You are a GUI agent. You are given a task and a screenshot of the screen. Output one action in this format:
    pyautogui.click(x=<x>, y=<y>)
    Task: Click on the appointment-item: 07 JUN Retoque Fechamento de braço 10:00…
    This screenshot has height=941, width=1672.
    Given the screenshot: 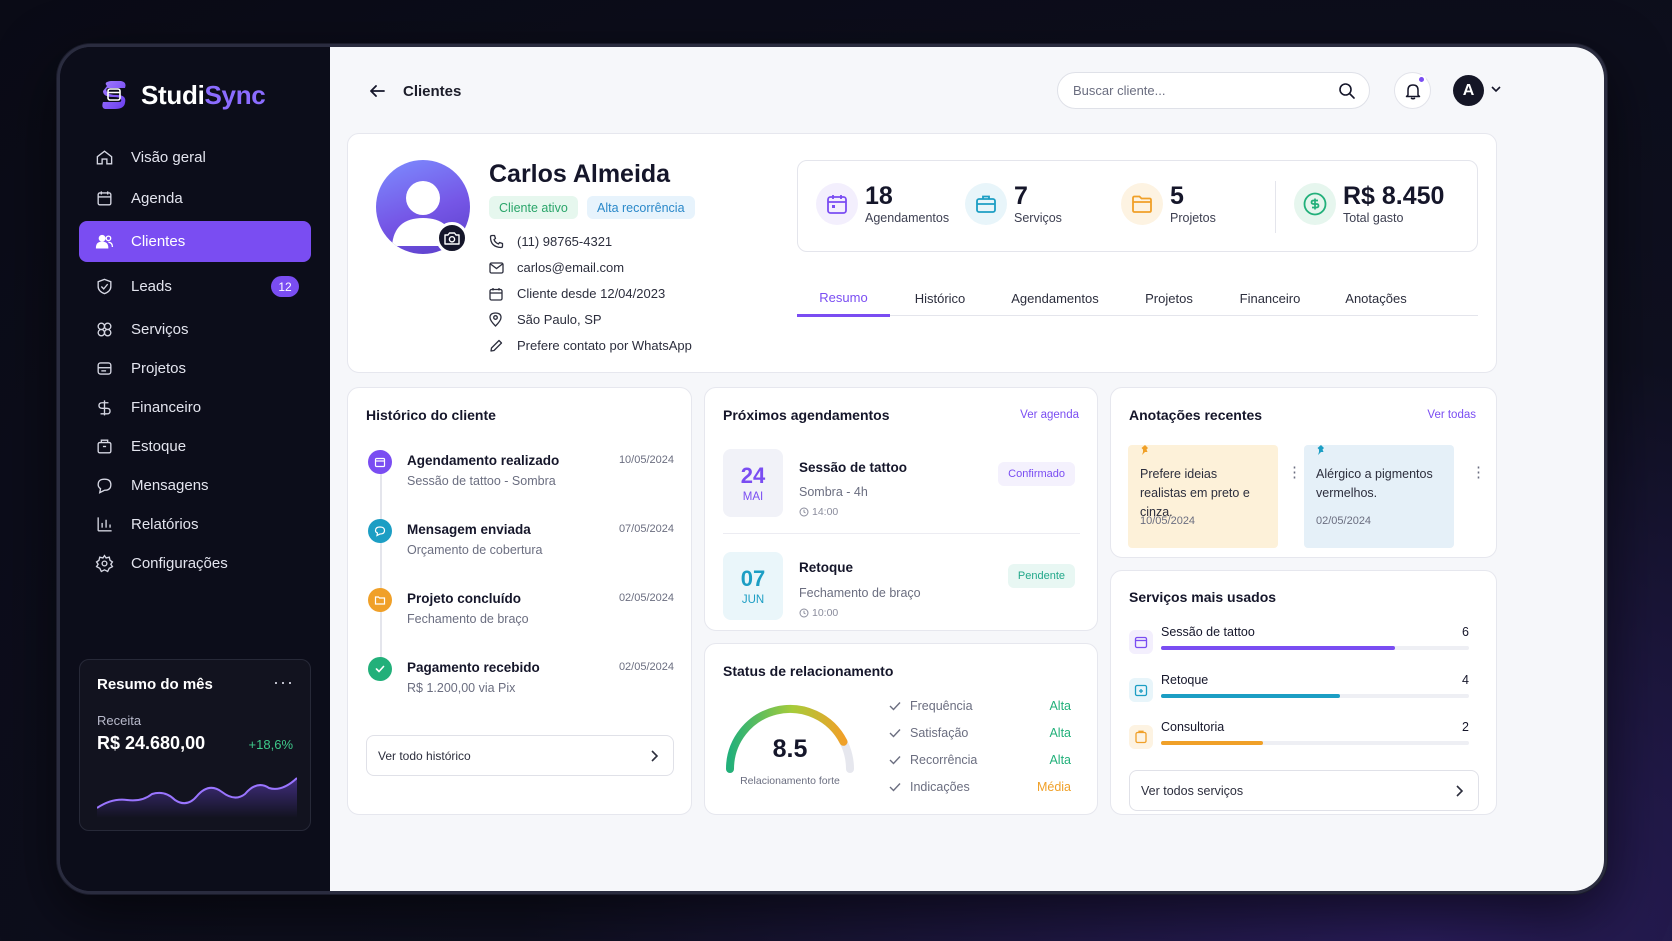 What is the action you would take?
    pyautogui.click(x=901, y=593)
    